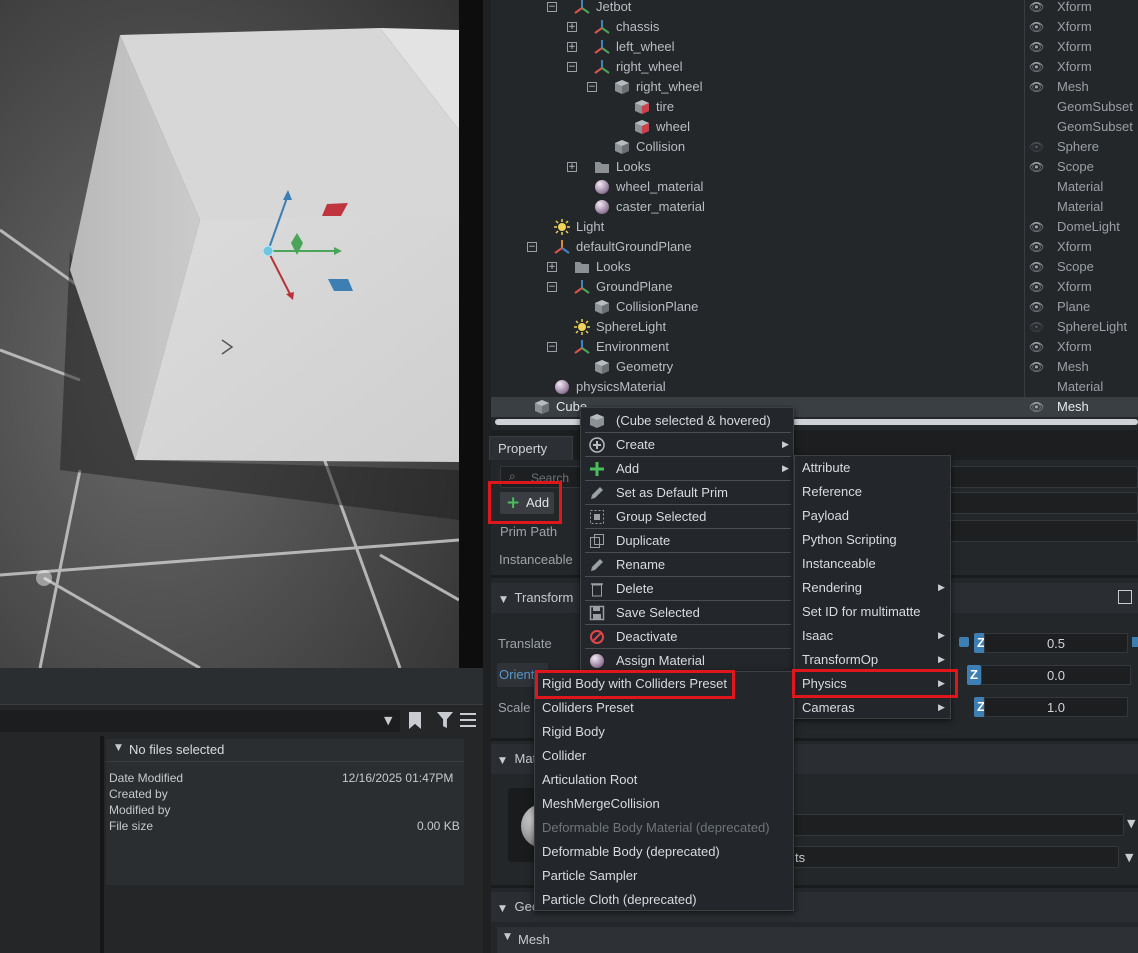  I want to click on material-field, so click(957, 825).